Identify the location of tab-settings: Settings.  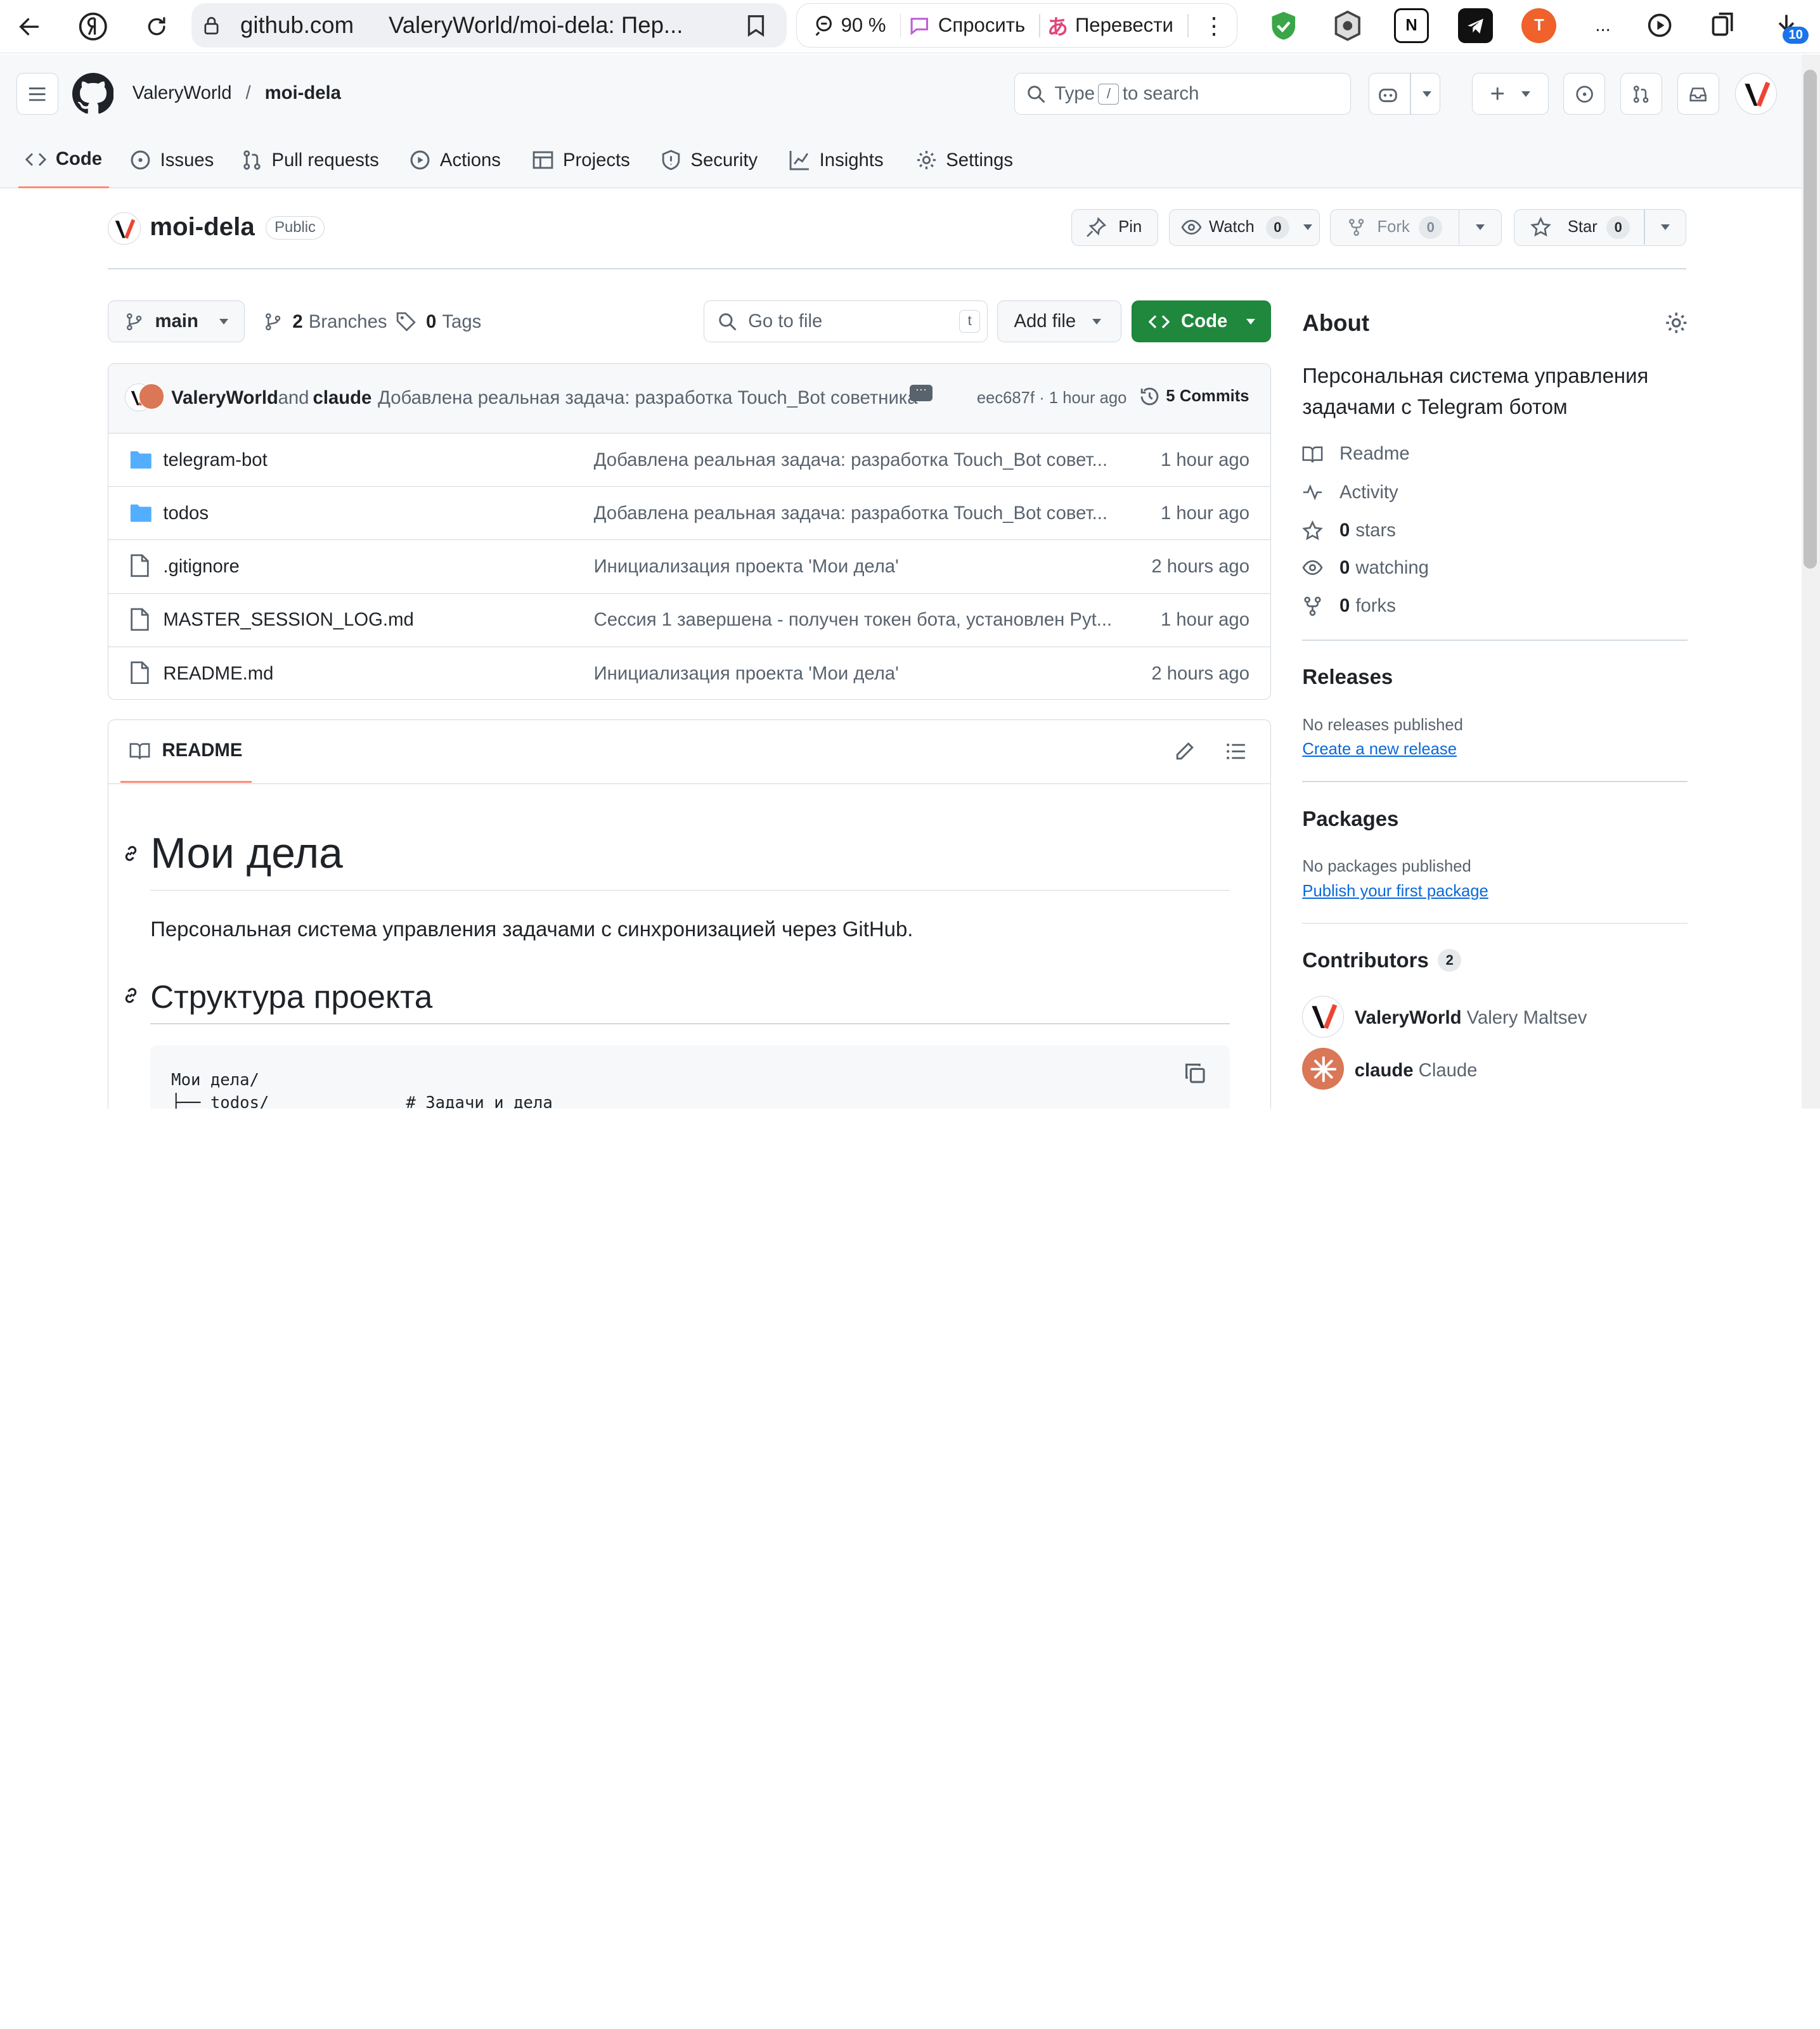
(964, 160).